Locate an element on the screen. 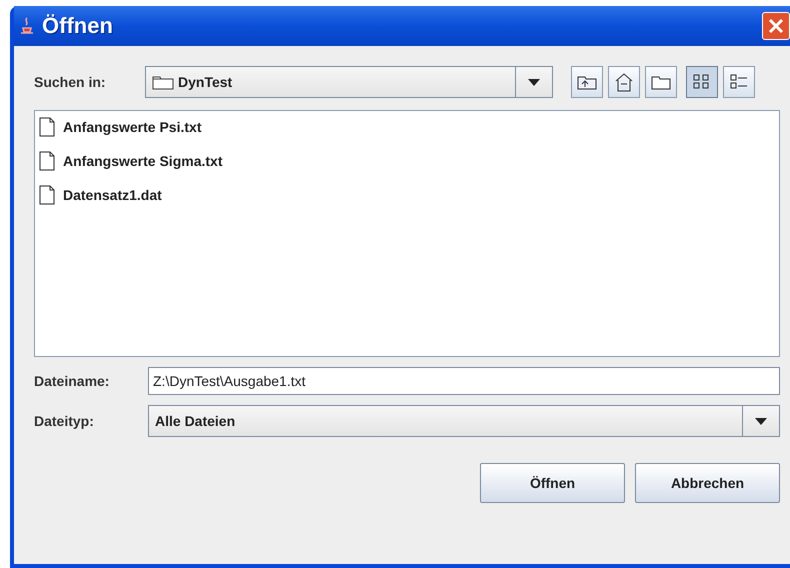 Image resolution: width=790 pixels, height=568 pixels. file-type-value: Alle Dateien is located at coordinates (195, 421).